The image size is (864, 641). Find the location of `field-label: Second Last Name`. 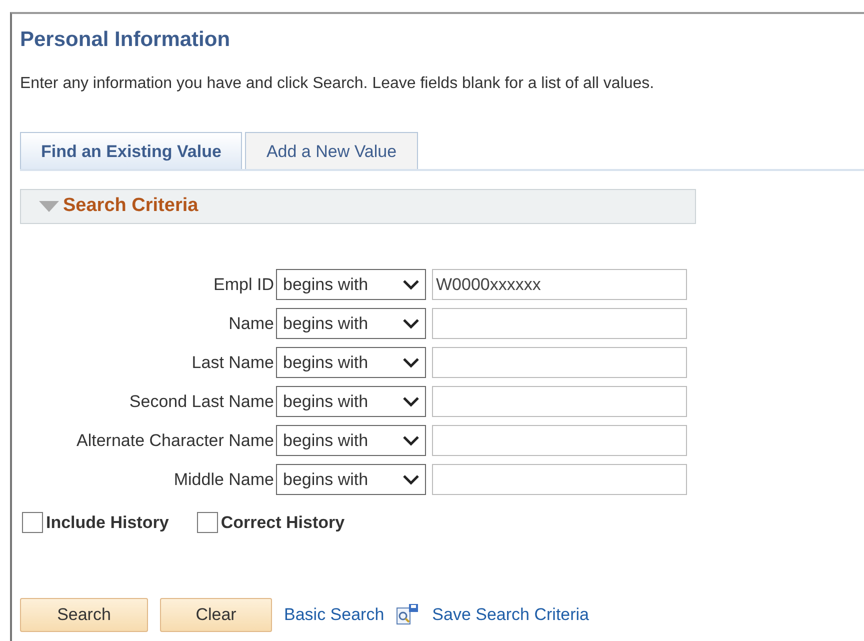

field-label: Second Last Name is located at coordinates (201, 401).